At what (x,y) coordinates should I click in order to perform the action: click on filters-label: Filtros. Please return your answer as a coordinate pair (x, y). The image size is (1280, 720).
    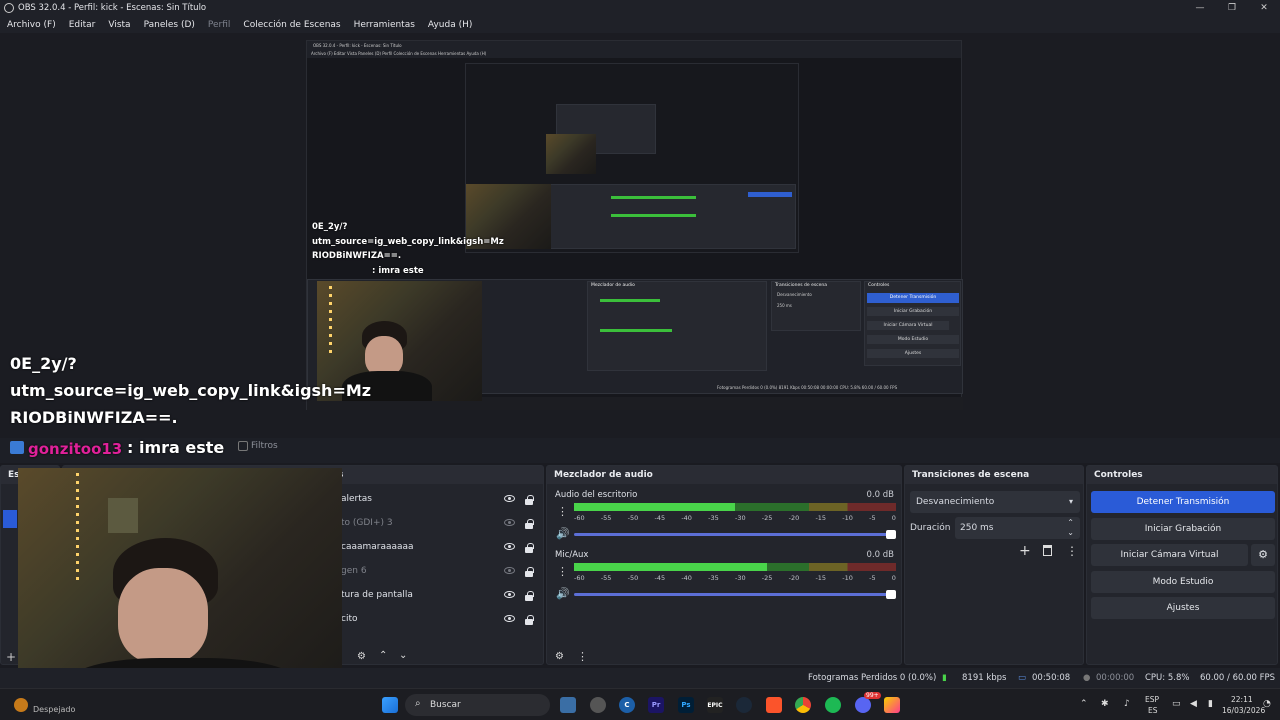
    Looking at the image, I should click on (264, 446).